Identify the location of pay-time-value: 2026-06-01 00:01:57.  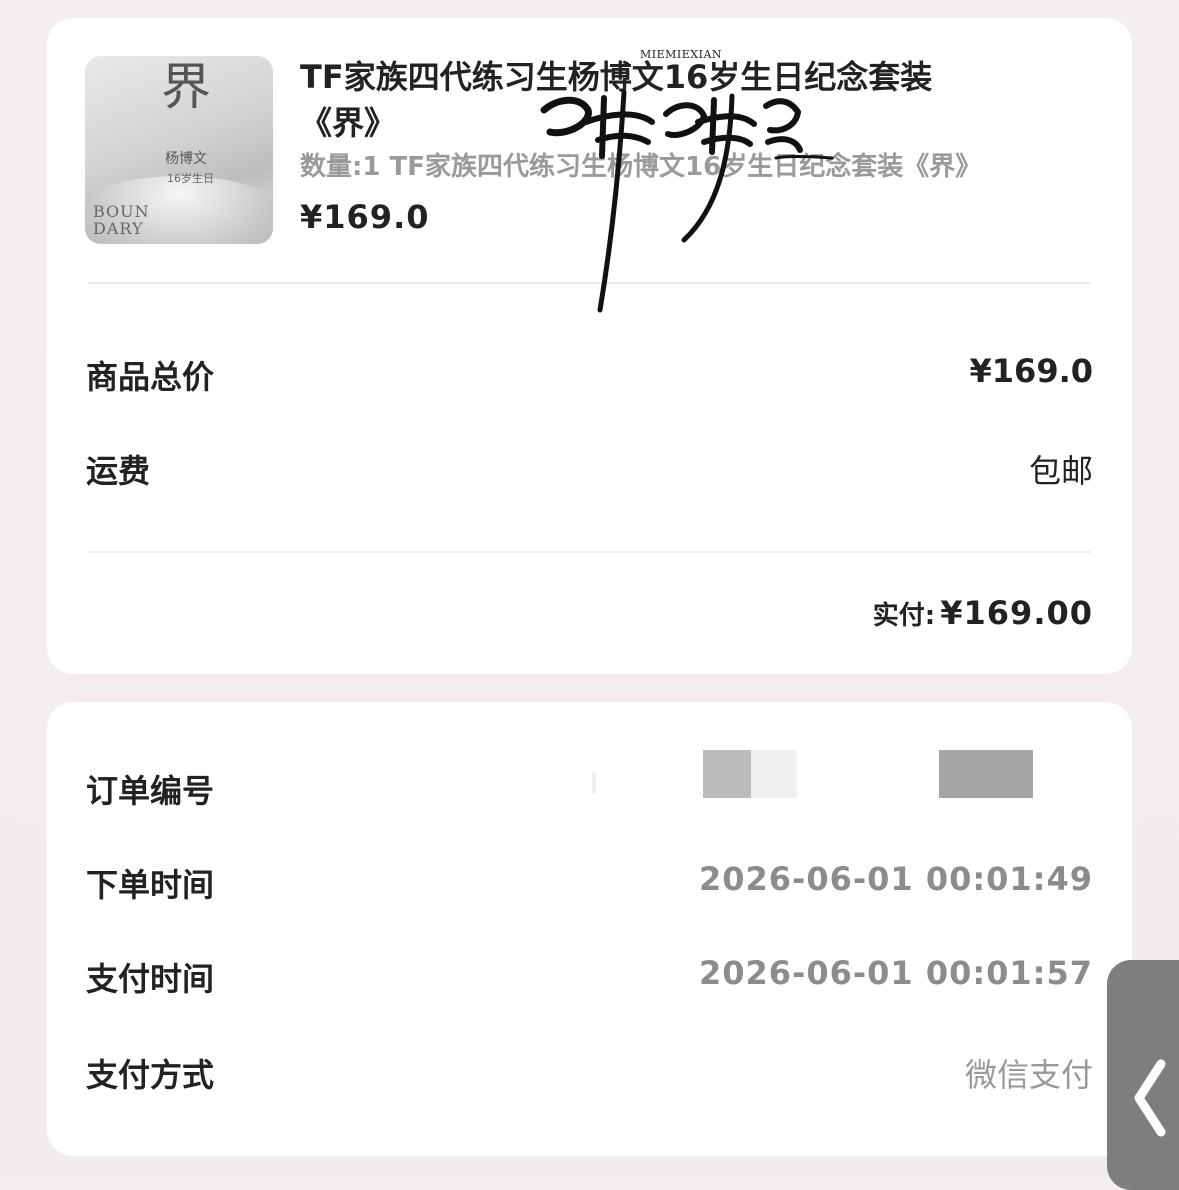
(895, 973).